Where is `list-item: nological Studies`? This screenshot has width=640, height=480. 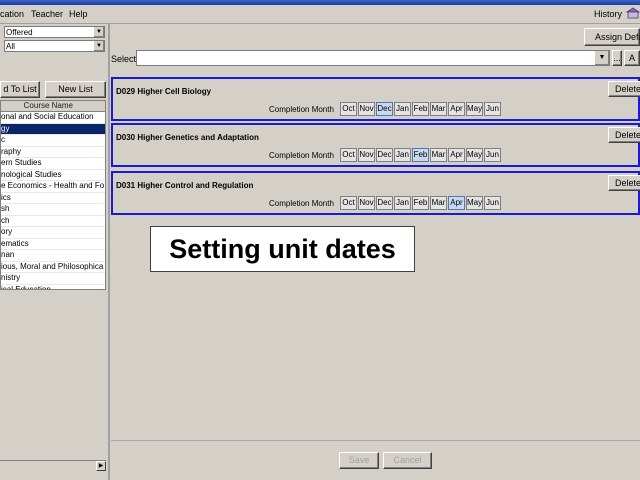
list-item: nological Studies is located at coordinates (53, 175).